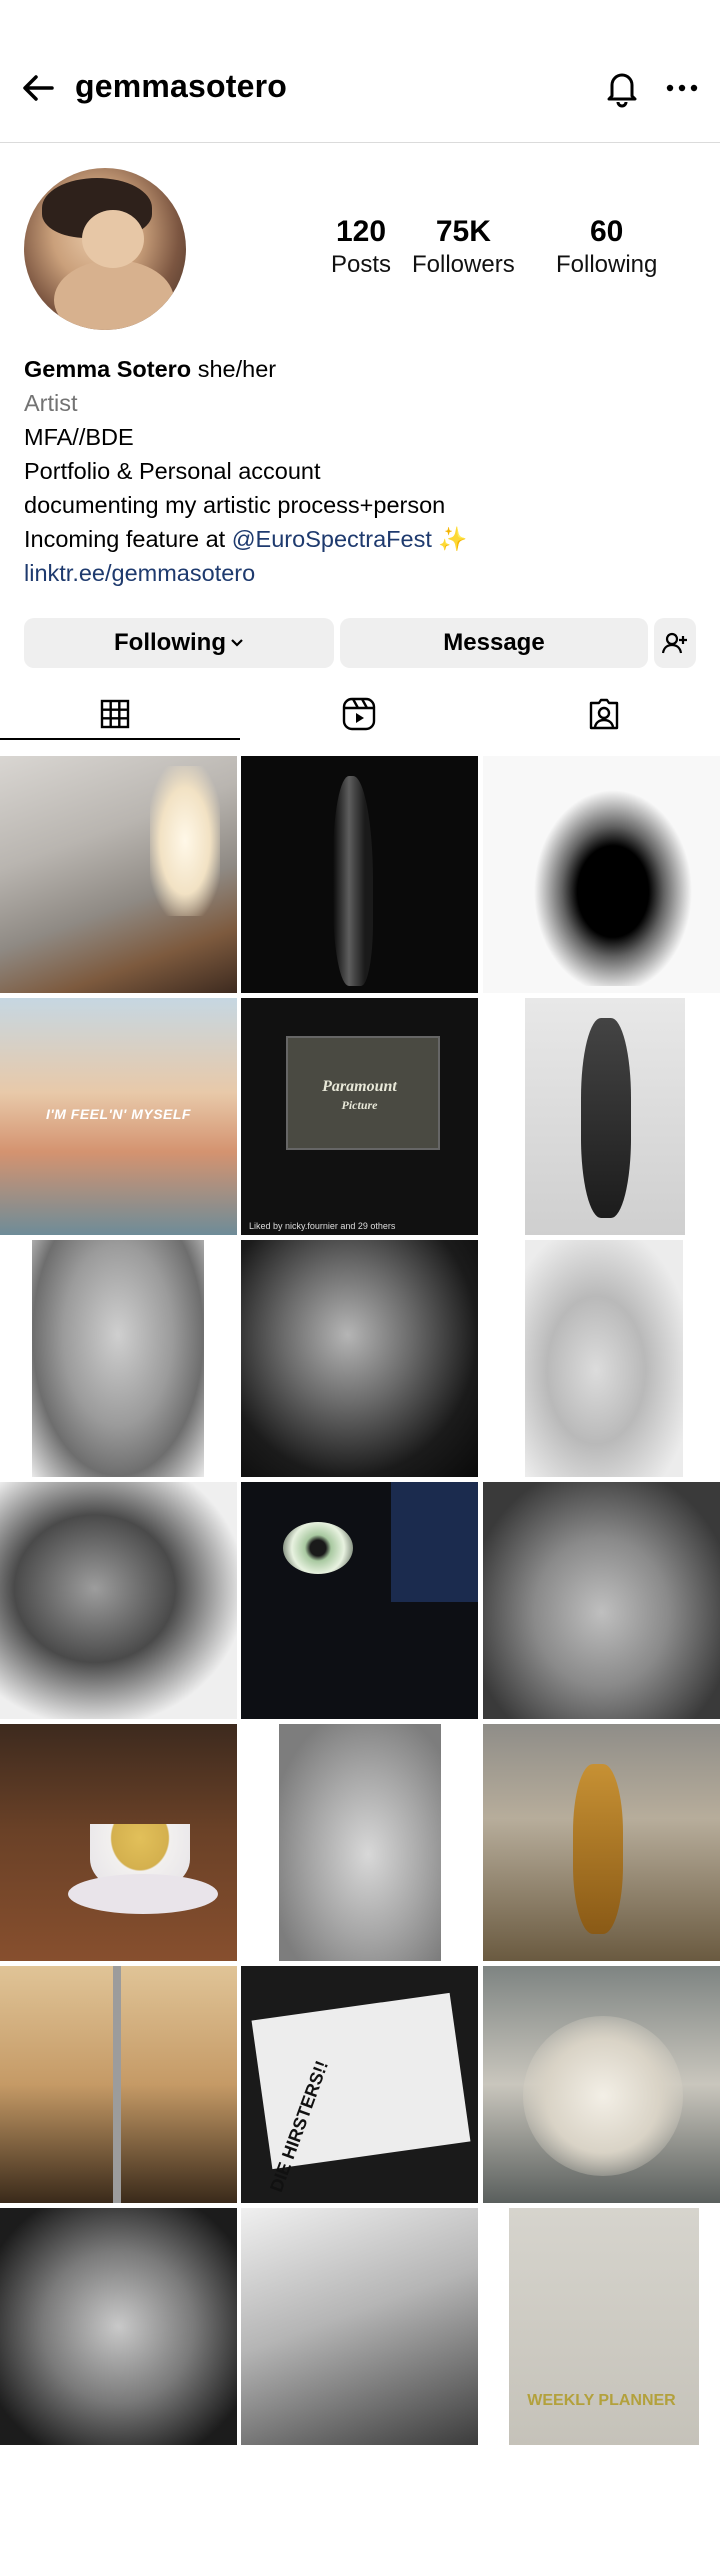 The height and width of the screenshot is (2576, 720). Describe the element at coordinates (322, 1226) in the screenshot. I see `likes-caption: Liked by nicky.fournier and 29 others` at that location.